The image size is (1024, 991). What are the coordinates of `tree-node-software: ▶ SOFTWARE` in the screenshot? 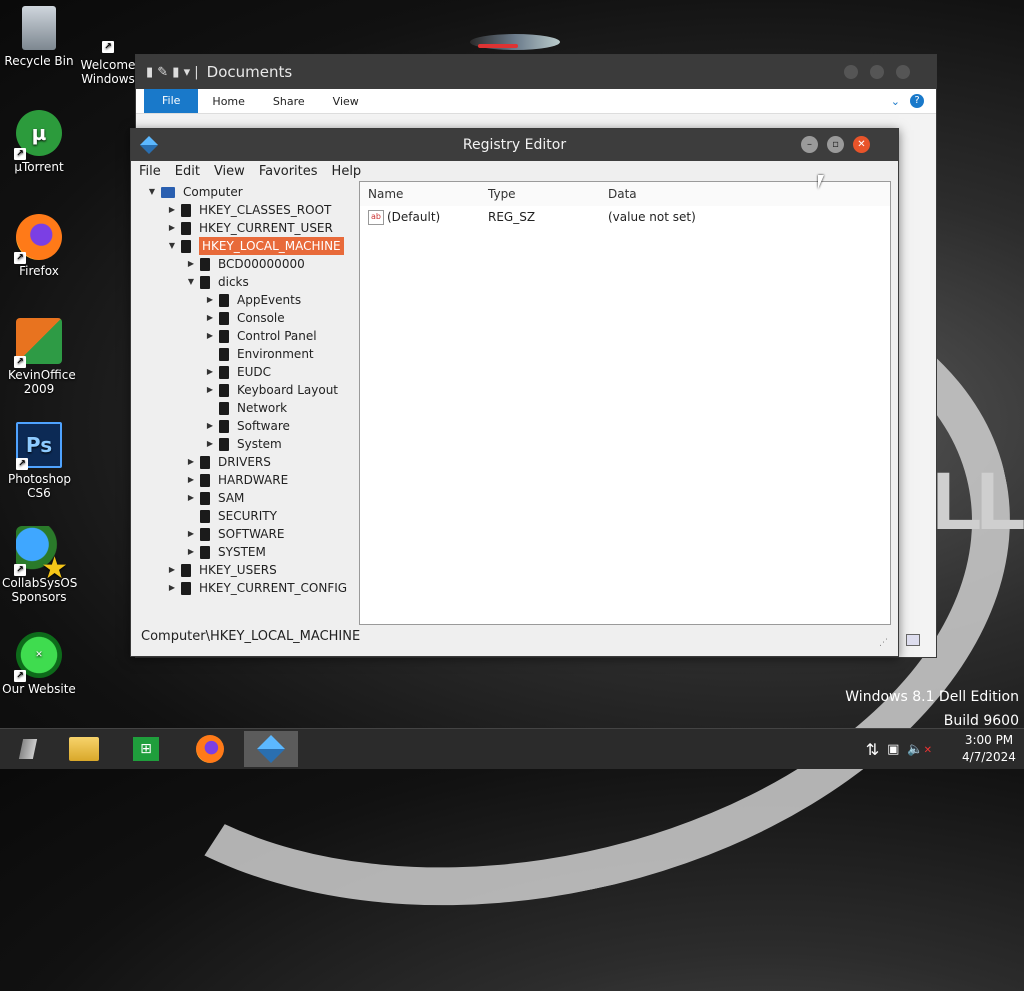 It's located at (235, 534).